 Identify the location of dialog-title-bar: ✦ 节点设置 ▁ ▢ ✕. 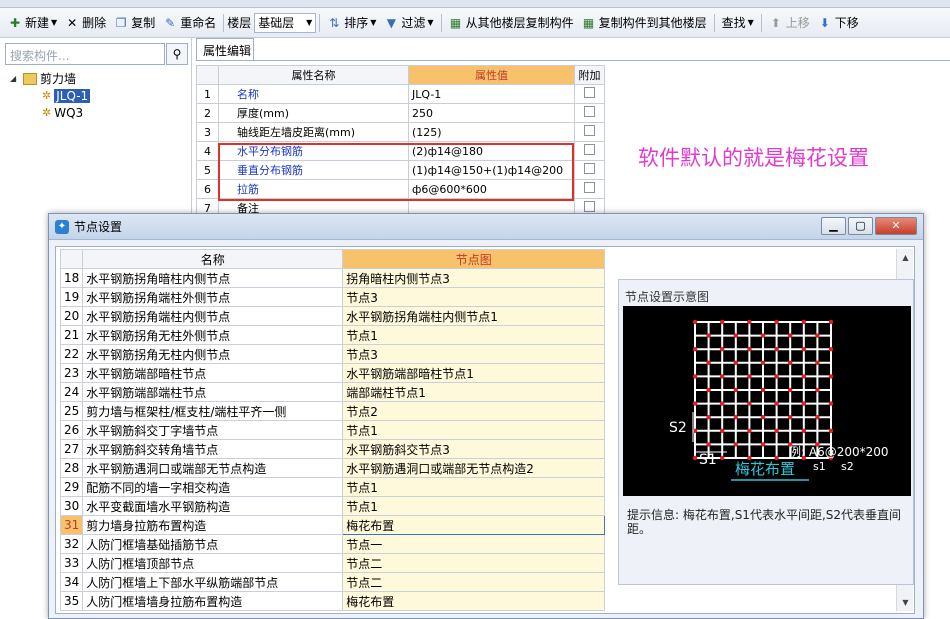
(486, 227).